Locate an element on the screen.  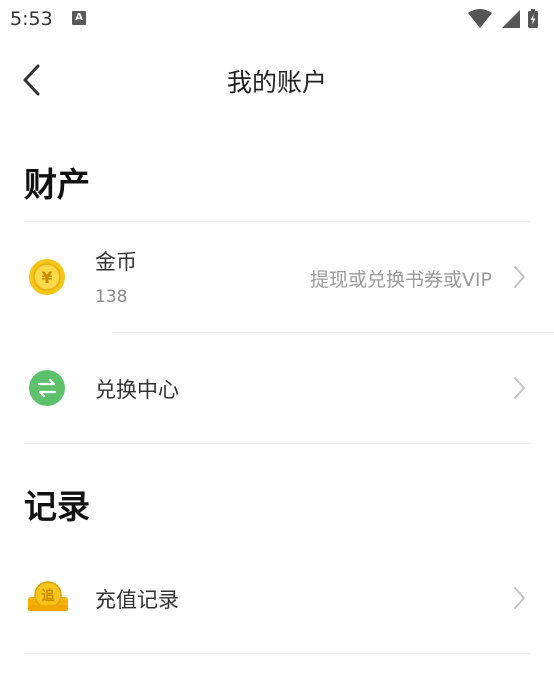
status-icons is located at coordinates (503, 18).